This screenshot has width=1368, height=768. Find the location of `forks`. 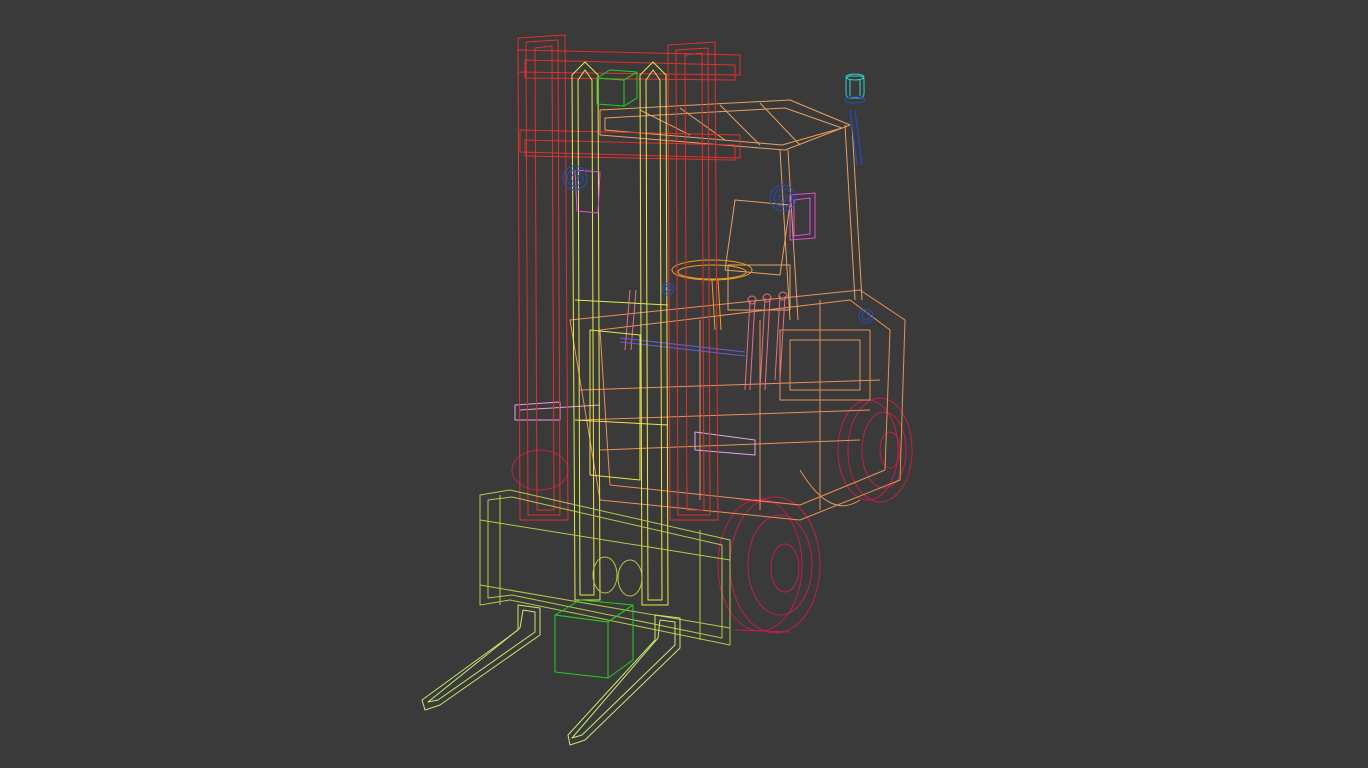

forks is located at coordinates (551, 675).